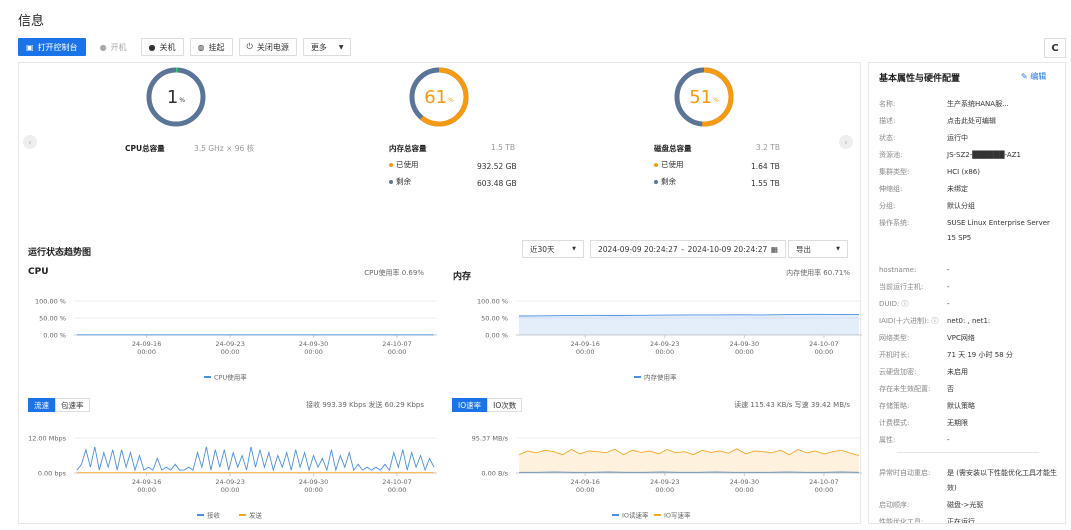  What do you see at coordinates (887, 206) in the screenshot?
I see `property-key: 分组:` at bounding box center [887, 206].